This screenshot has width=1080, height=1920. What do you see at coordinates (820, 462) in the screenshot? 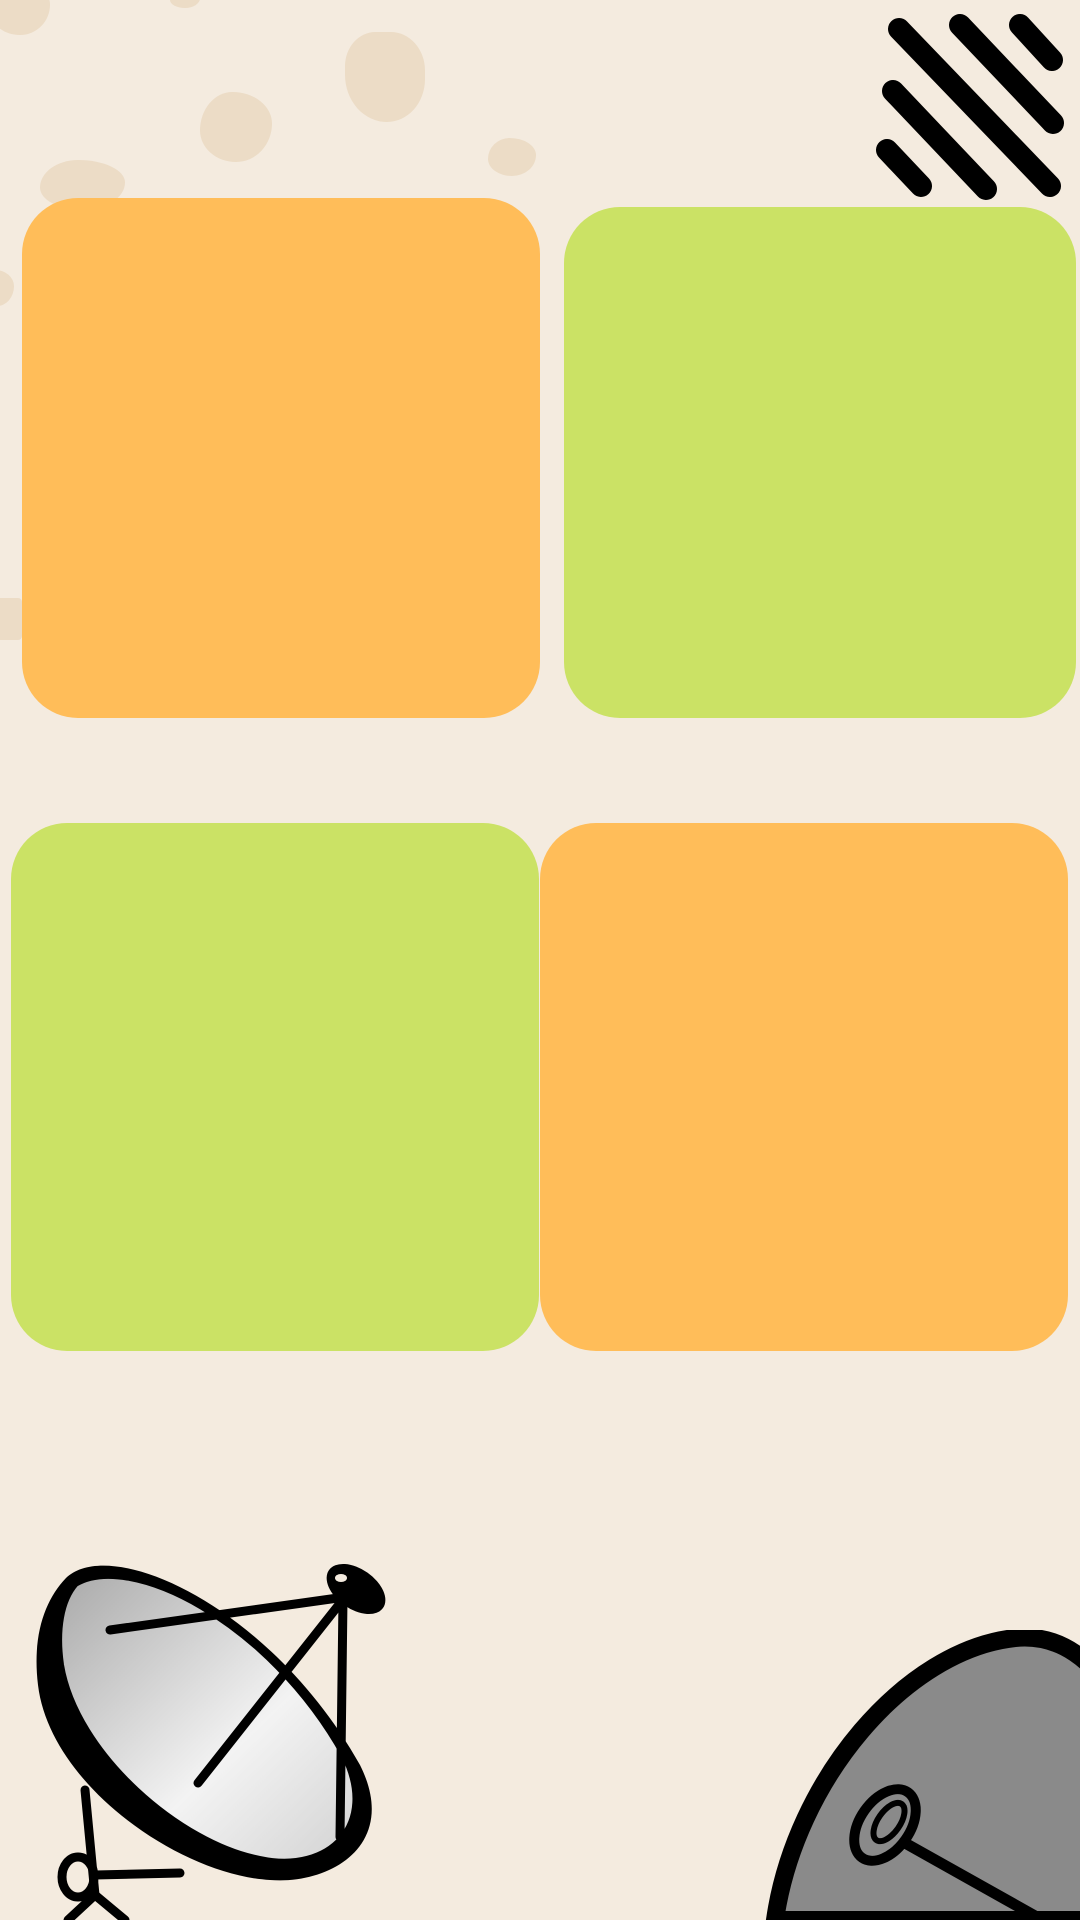
I see `card-tile-top-right` at bounding box center [820, 462].